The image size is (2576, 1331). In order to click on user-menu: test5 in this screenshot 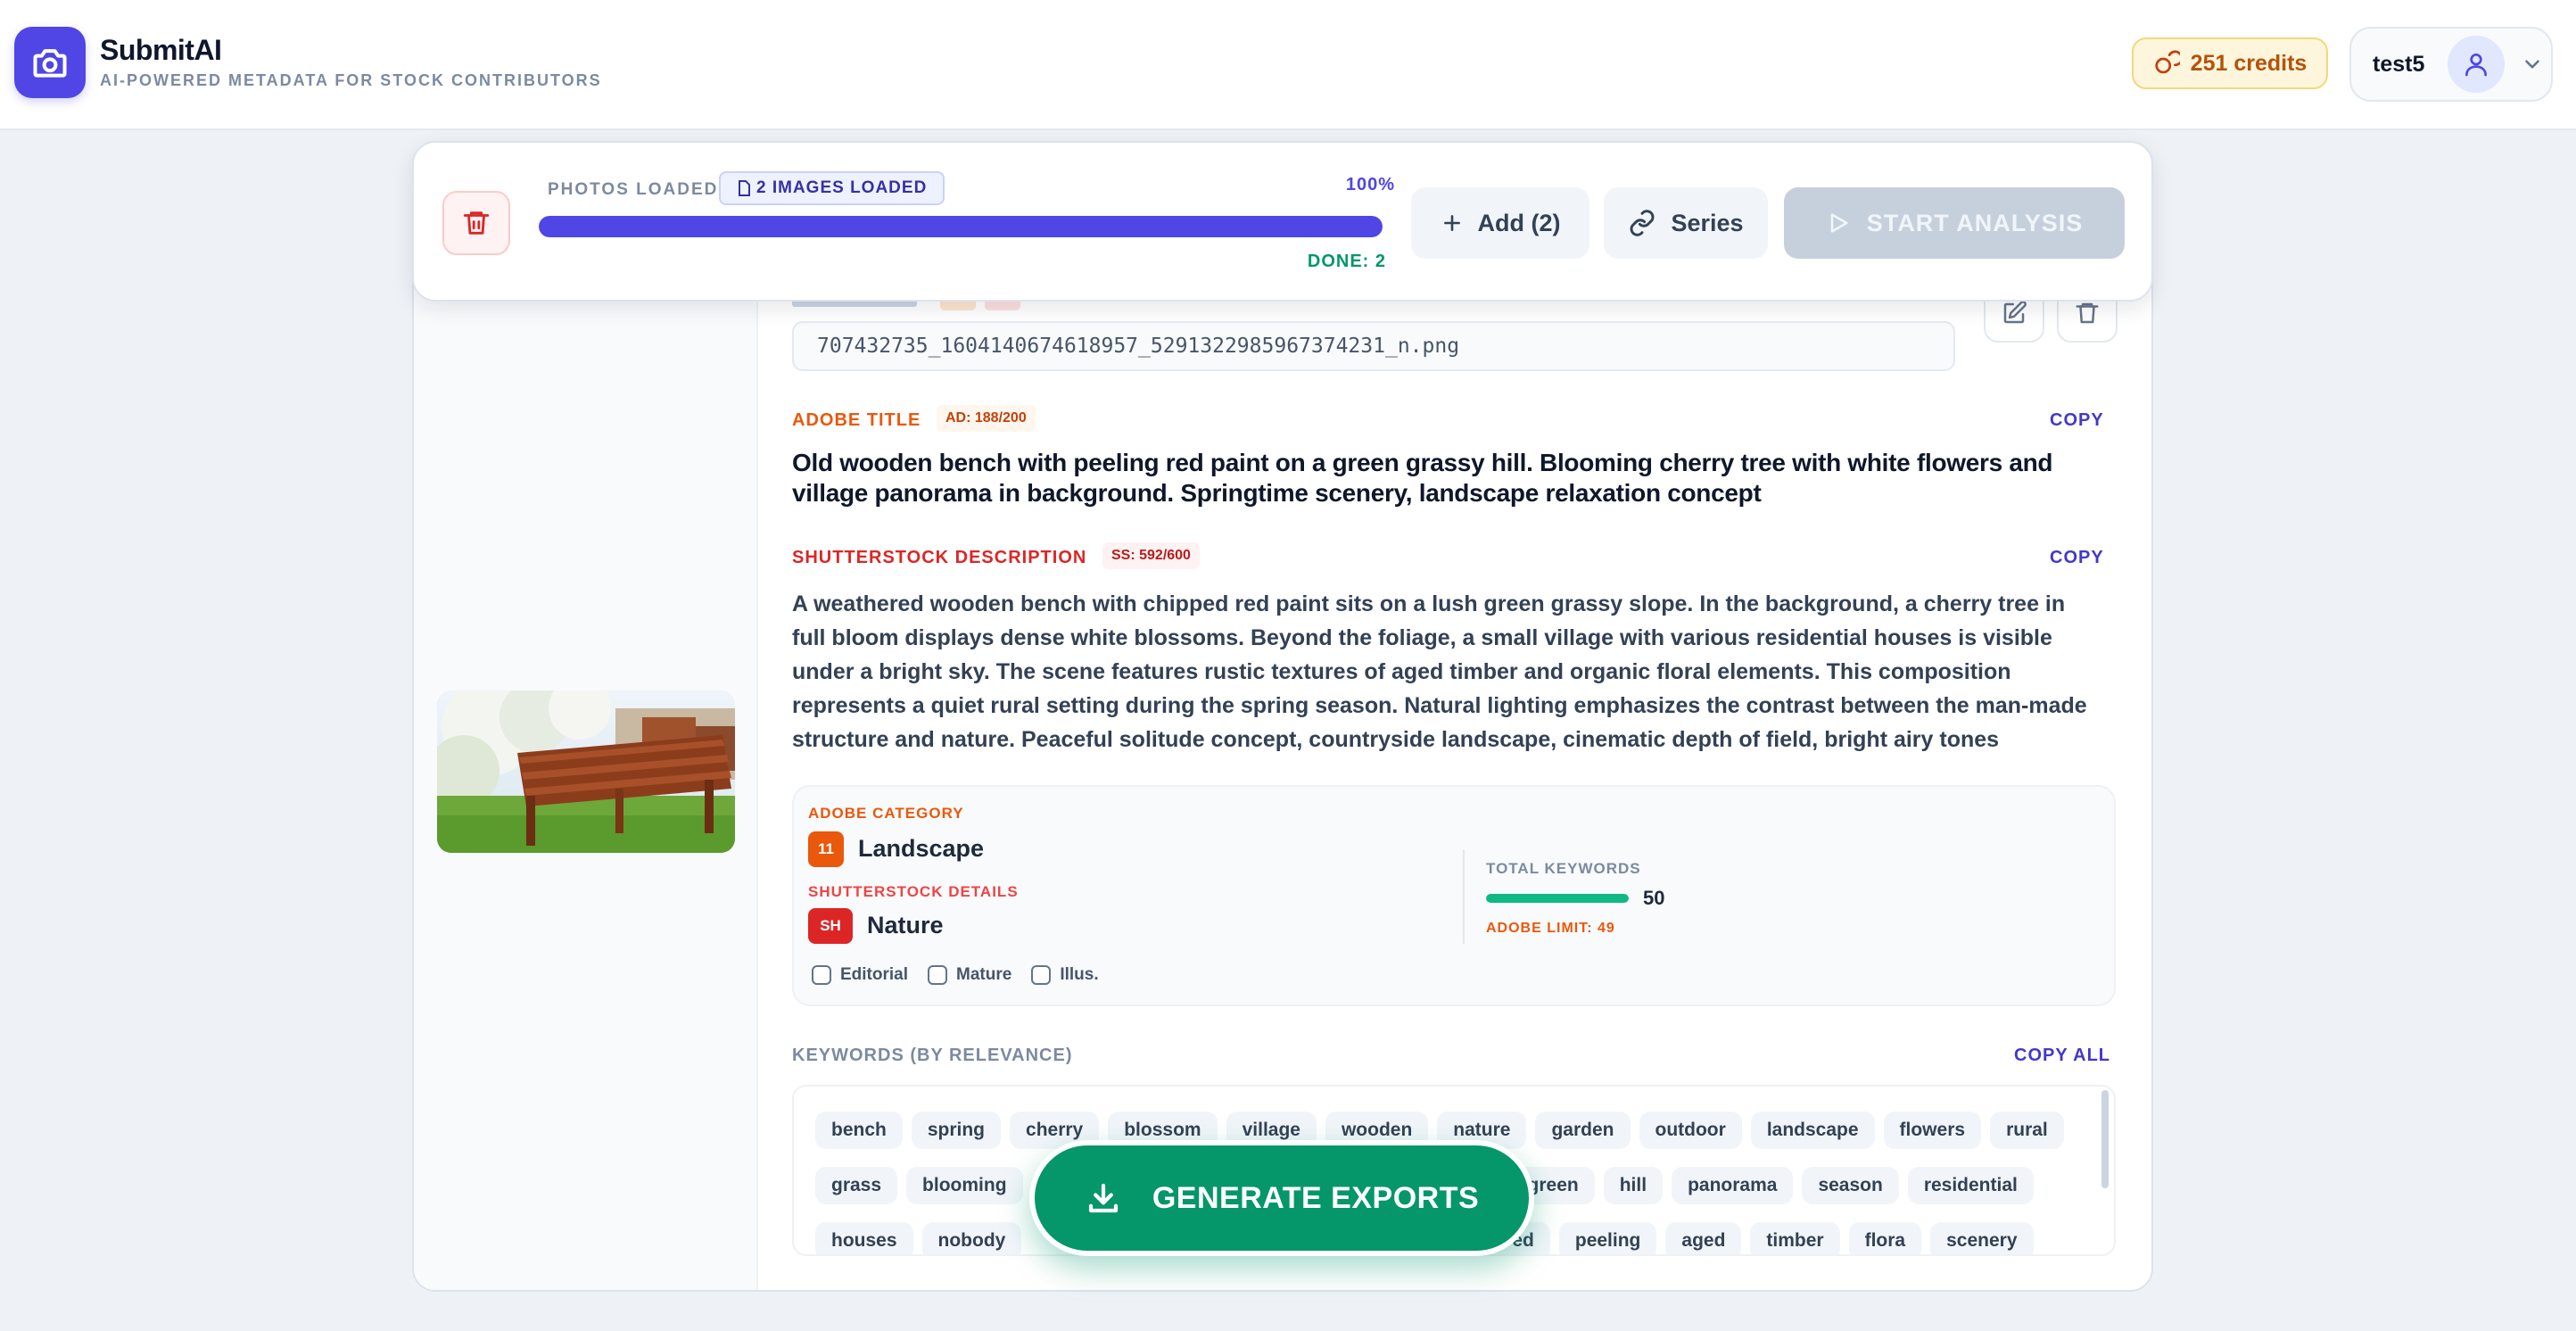, I will do `click(2451, 64)`.